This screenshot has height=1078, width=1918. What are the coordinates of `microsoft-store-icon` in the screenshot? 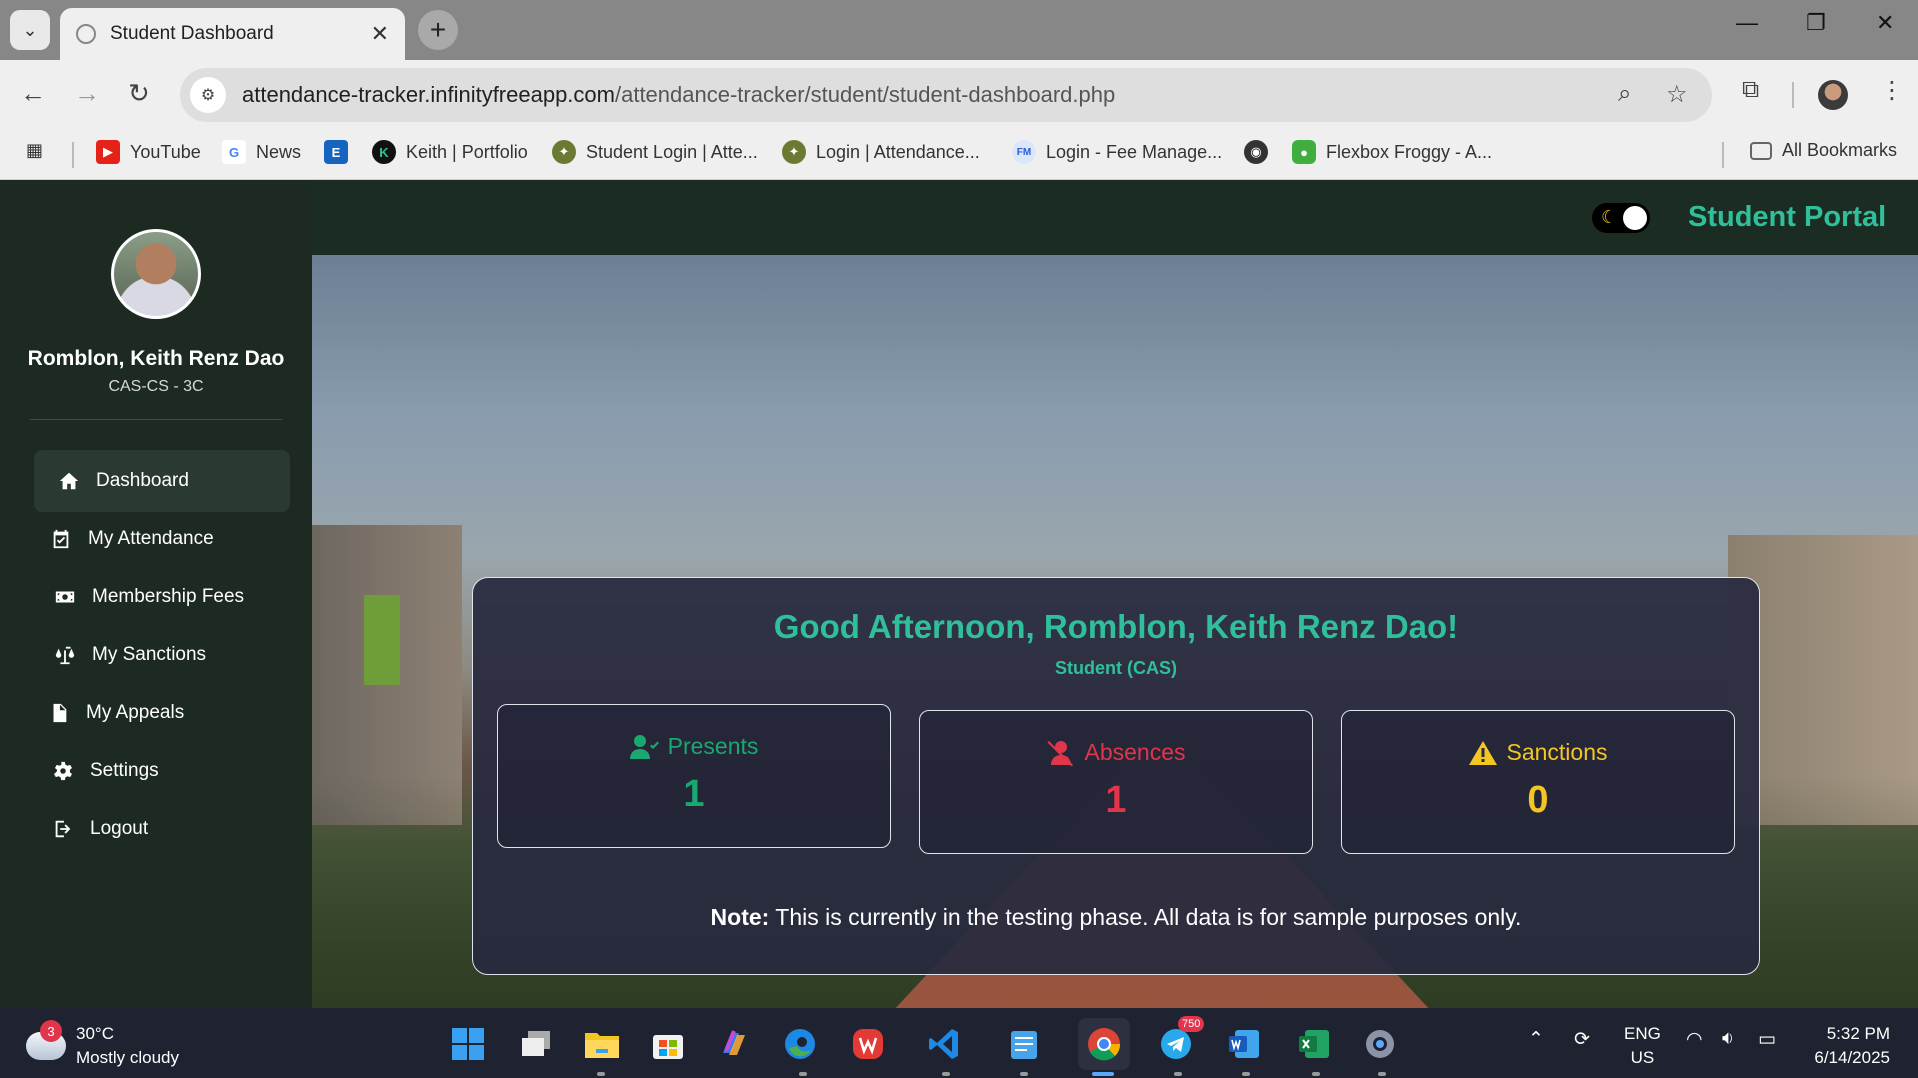 It's located at (668, 1044).